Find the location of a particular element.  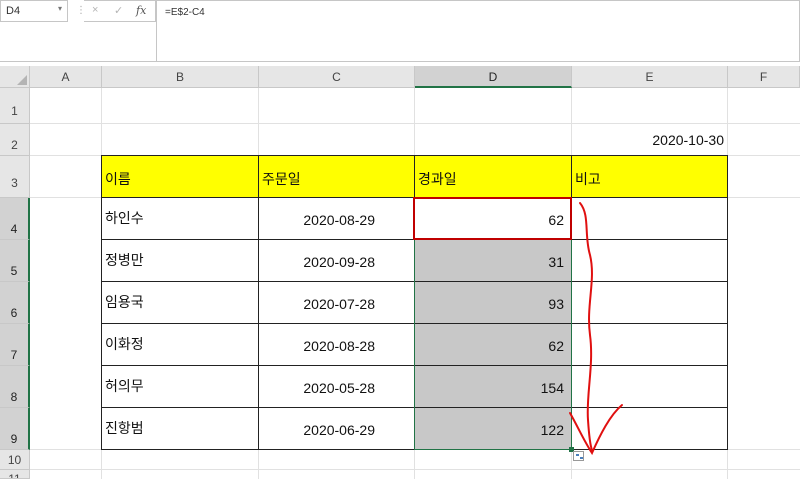

enter-icon: ✓ is located at coordinates (118, 10).